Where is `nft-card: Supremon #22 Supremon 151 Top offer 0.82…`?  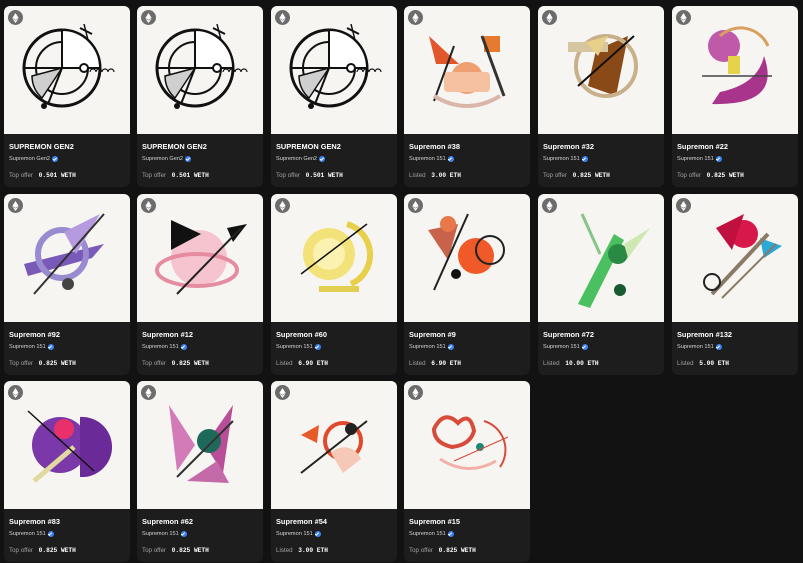
nft-card: Supremon #22 Supremon 151 Top offer 0.82… is located at coordinates (735, 96).